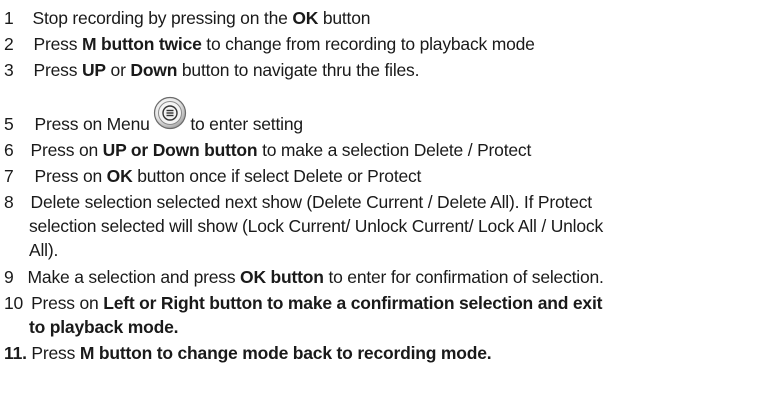  I want to click on step-text: Stop recording by pressing on the, so click(162, 18).